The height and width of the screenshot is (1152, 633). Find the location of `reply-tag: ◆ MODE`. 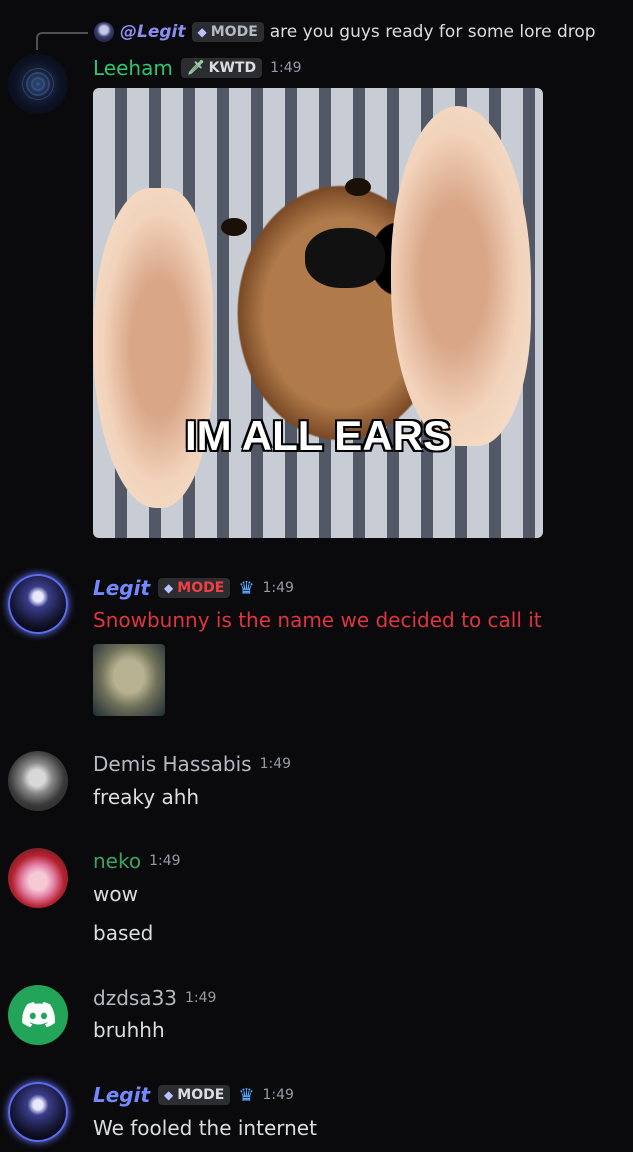

reply-tag: ◆ MODE is located at coordinates (227, 32).